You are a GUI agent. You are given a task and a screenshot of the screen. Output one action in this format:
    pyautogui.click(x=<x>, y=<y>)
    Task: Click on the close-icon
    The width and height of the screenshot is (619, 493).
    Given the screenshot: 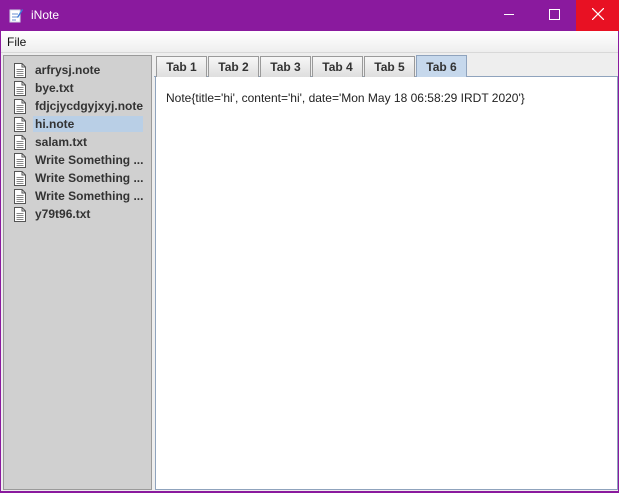 What is the action you would take?
    pyautogui.click(x=597, y=15)
    